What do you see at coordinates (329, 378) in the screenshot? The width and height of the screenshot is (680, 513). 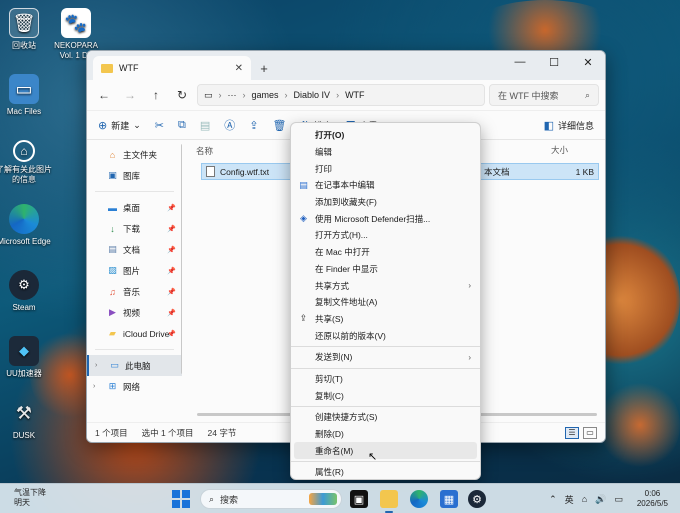 I see `menu-item-label: 剪切(T)` at bounding box center [329, 378].